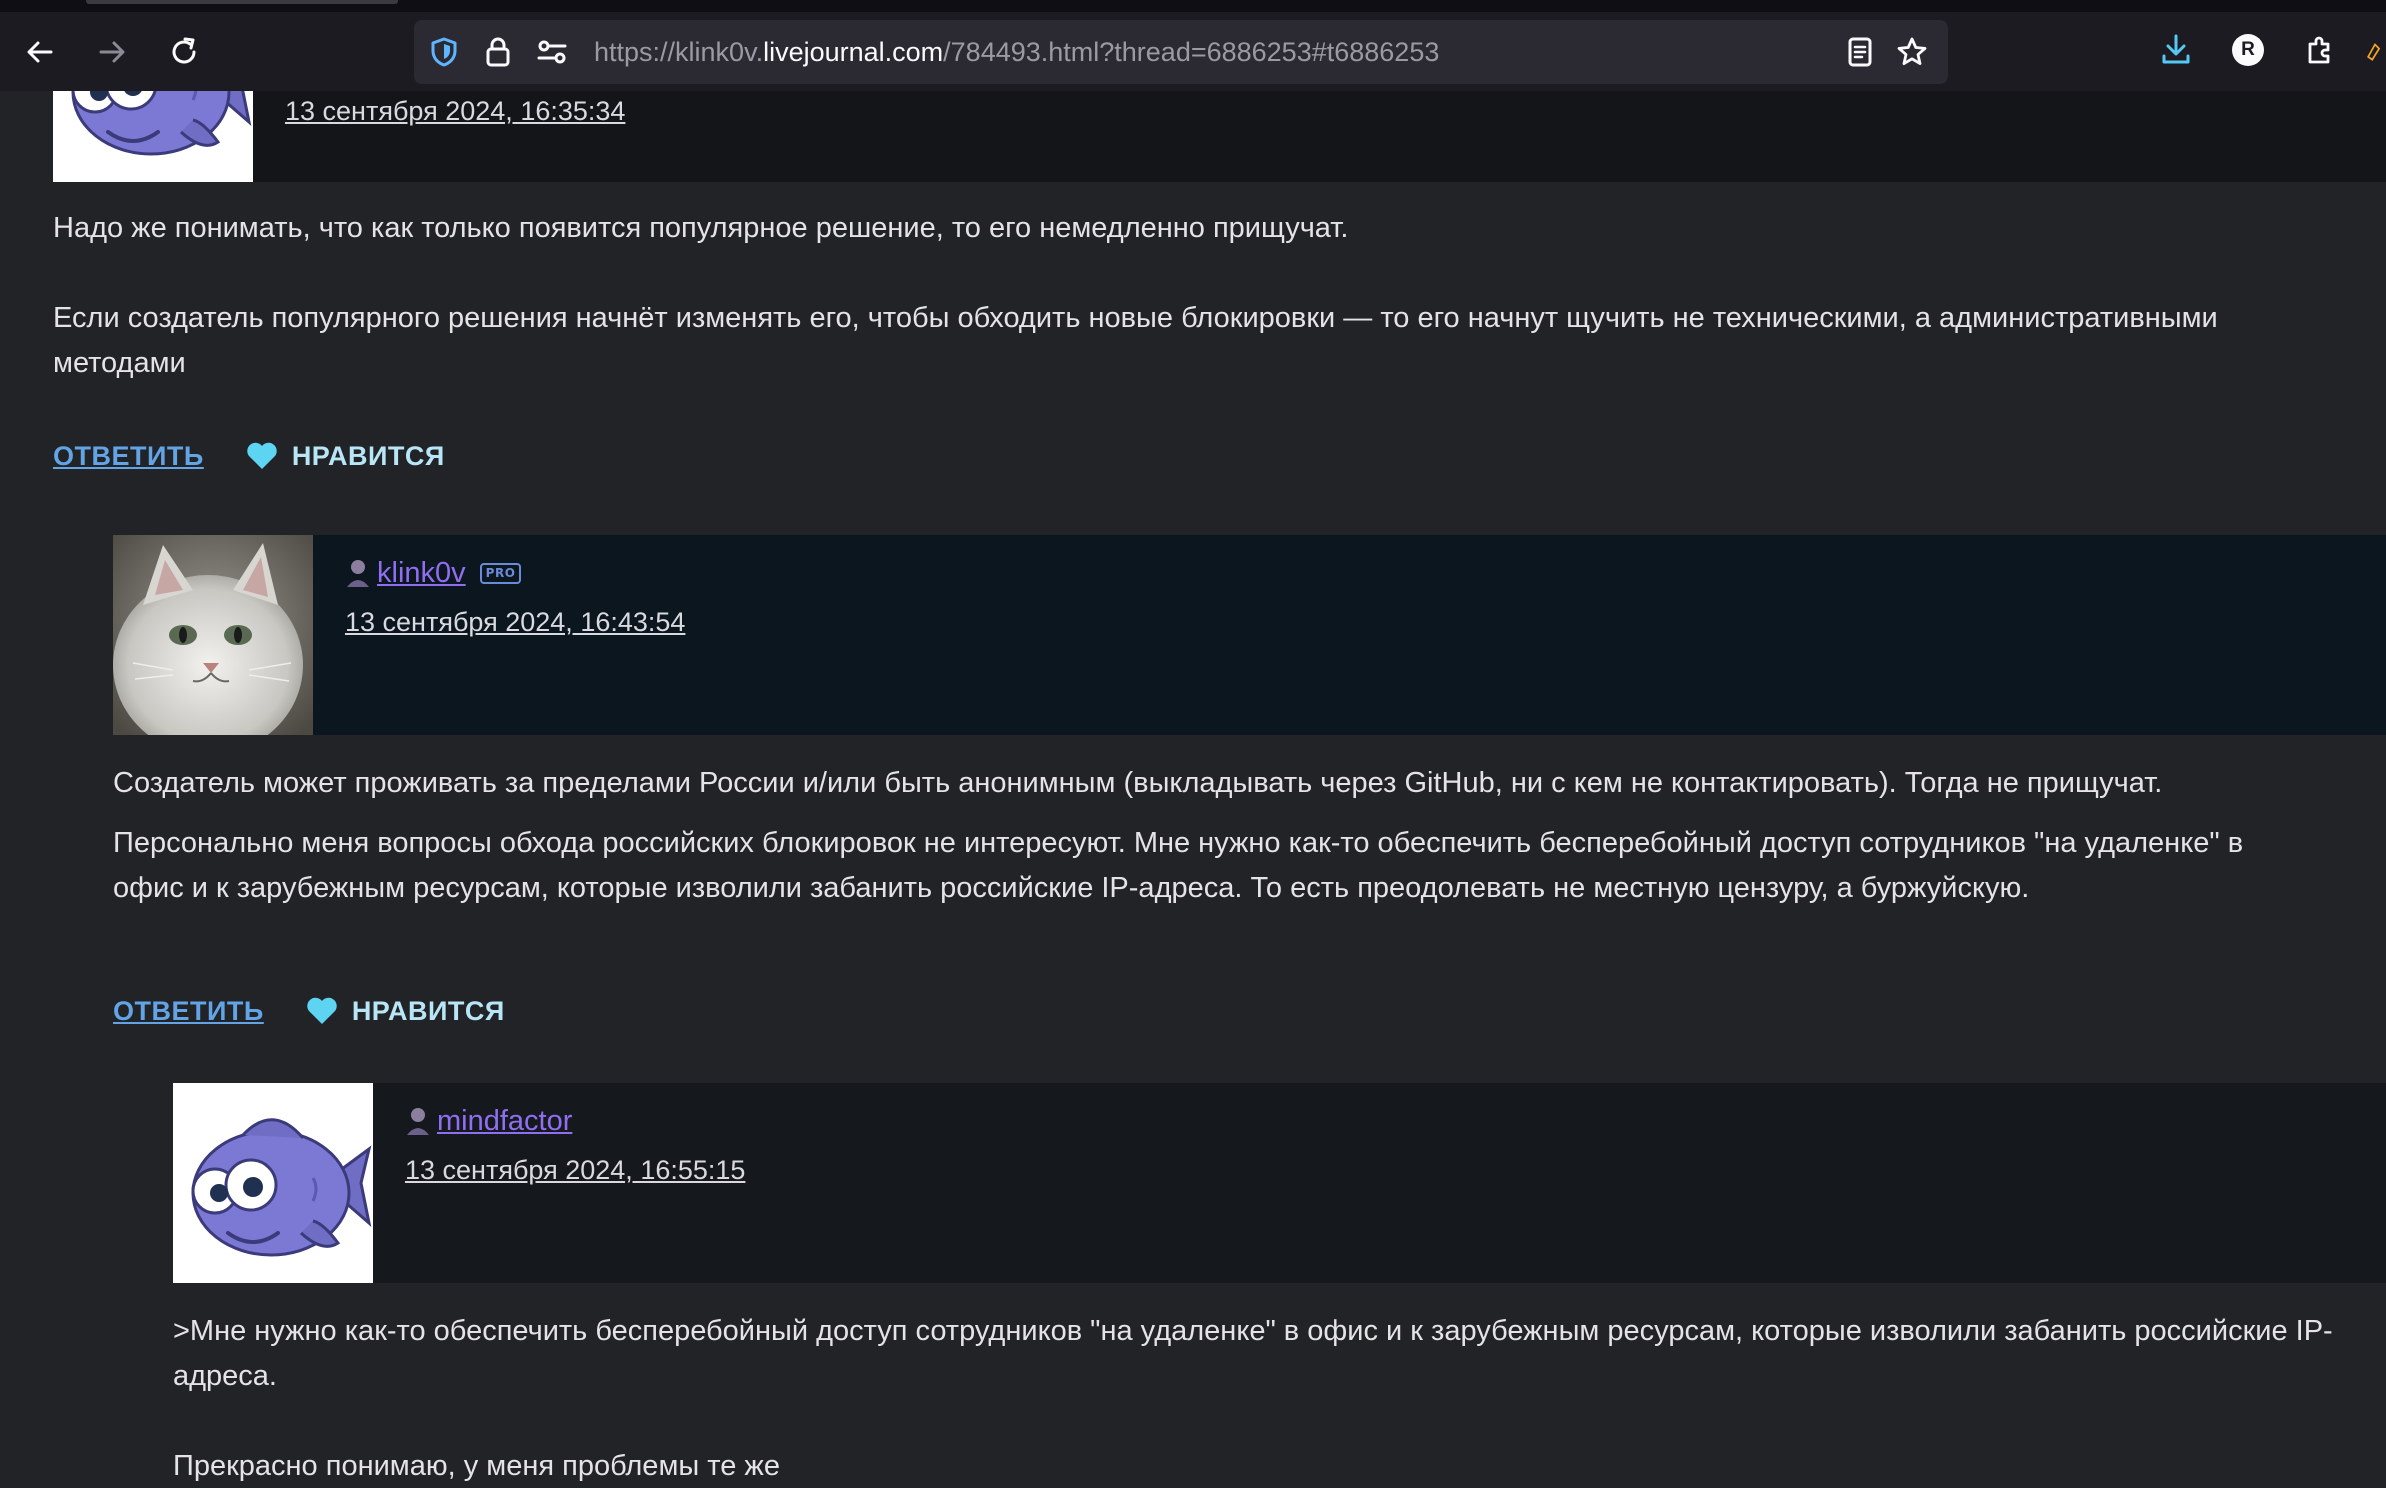 The image size is (2386, 1488). Describe the element at coordinates (1860, 52) in the screenshot. I see `reader-view-icon` at that location.